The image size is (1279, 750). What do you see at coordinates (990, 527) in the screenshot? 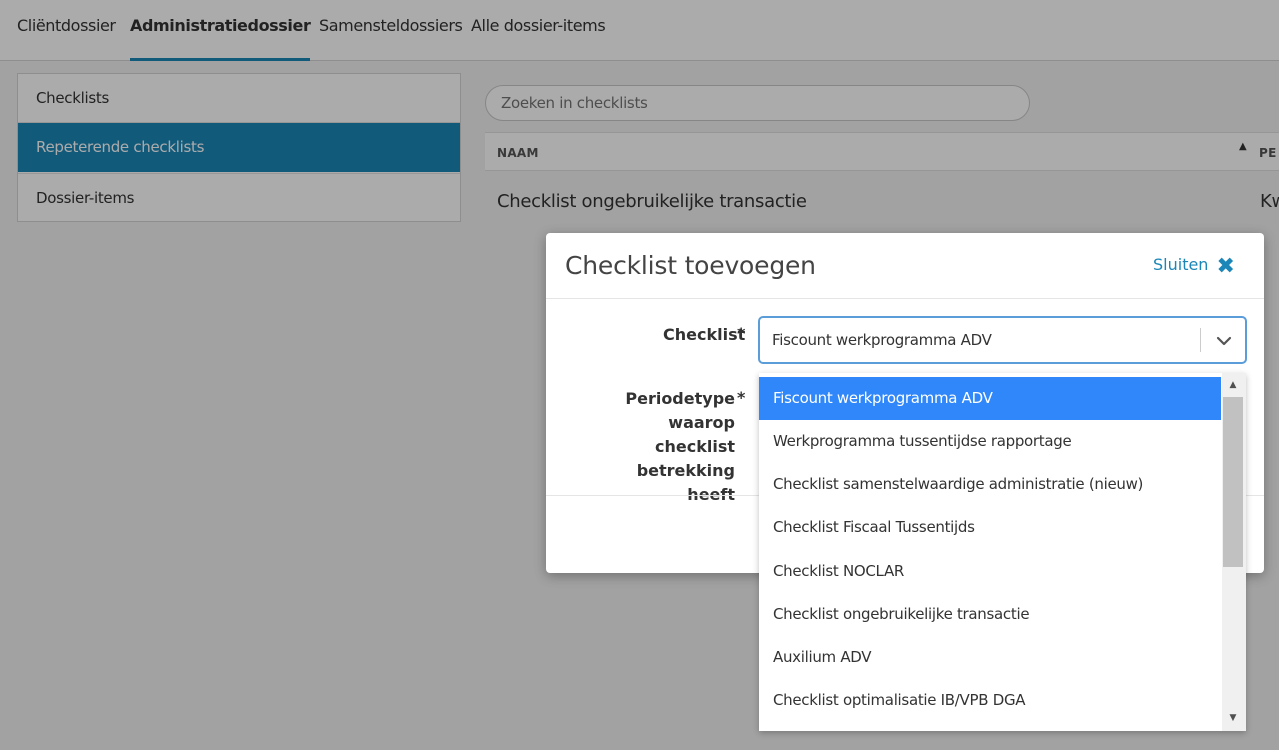
I see `dropdown-option: Checklist Fiscaal Tussentijds` at bounding box center [990, 527].